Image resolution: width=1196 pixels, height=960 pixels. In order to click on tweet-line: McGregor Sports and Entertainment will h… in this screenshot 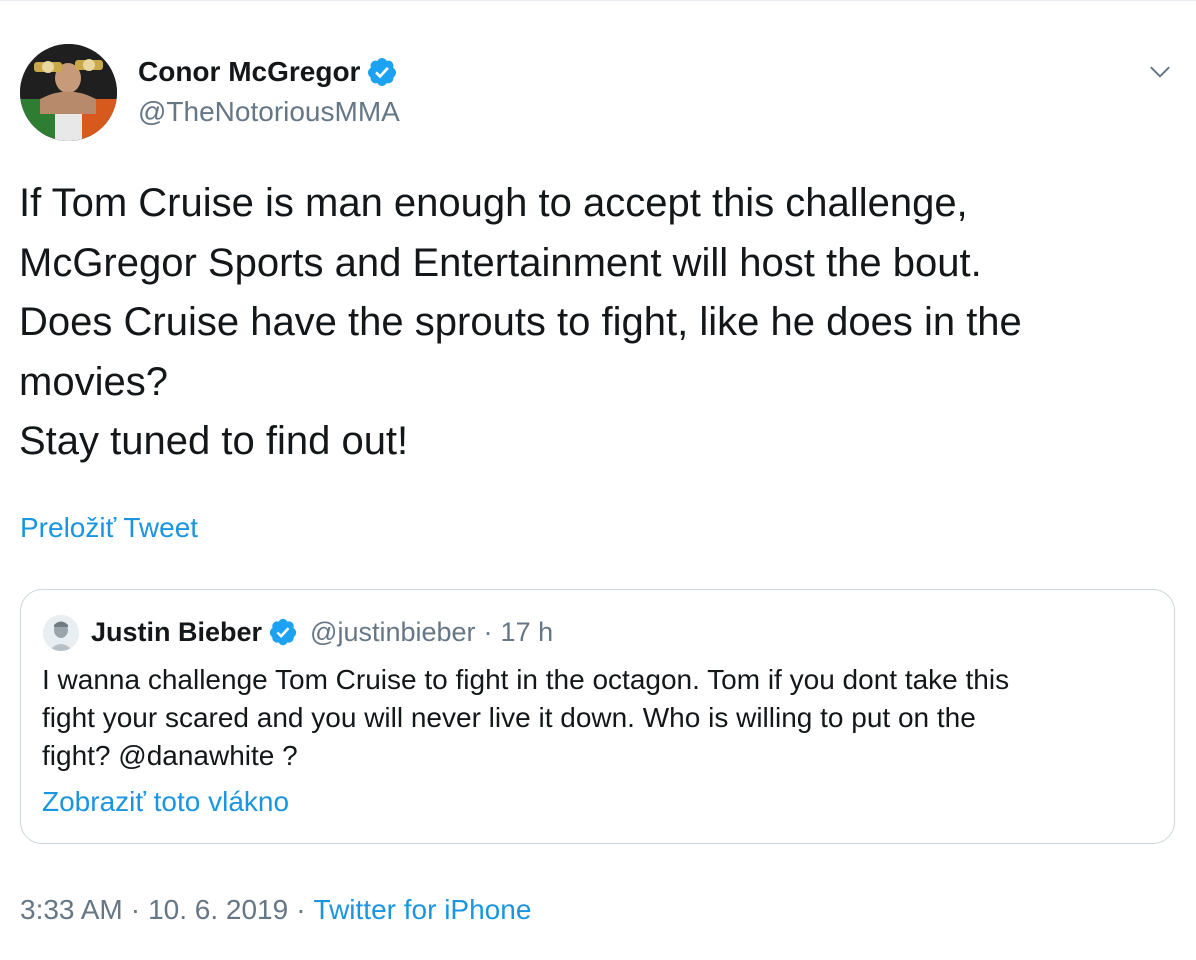, I will do `click(500, 262)`.